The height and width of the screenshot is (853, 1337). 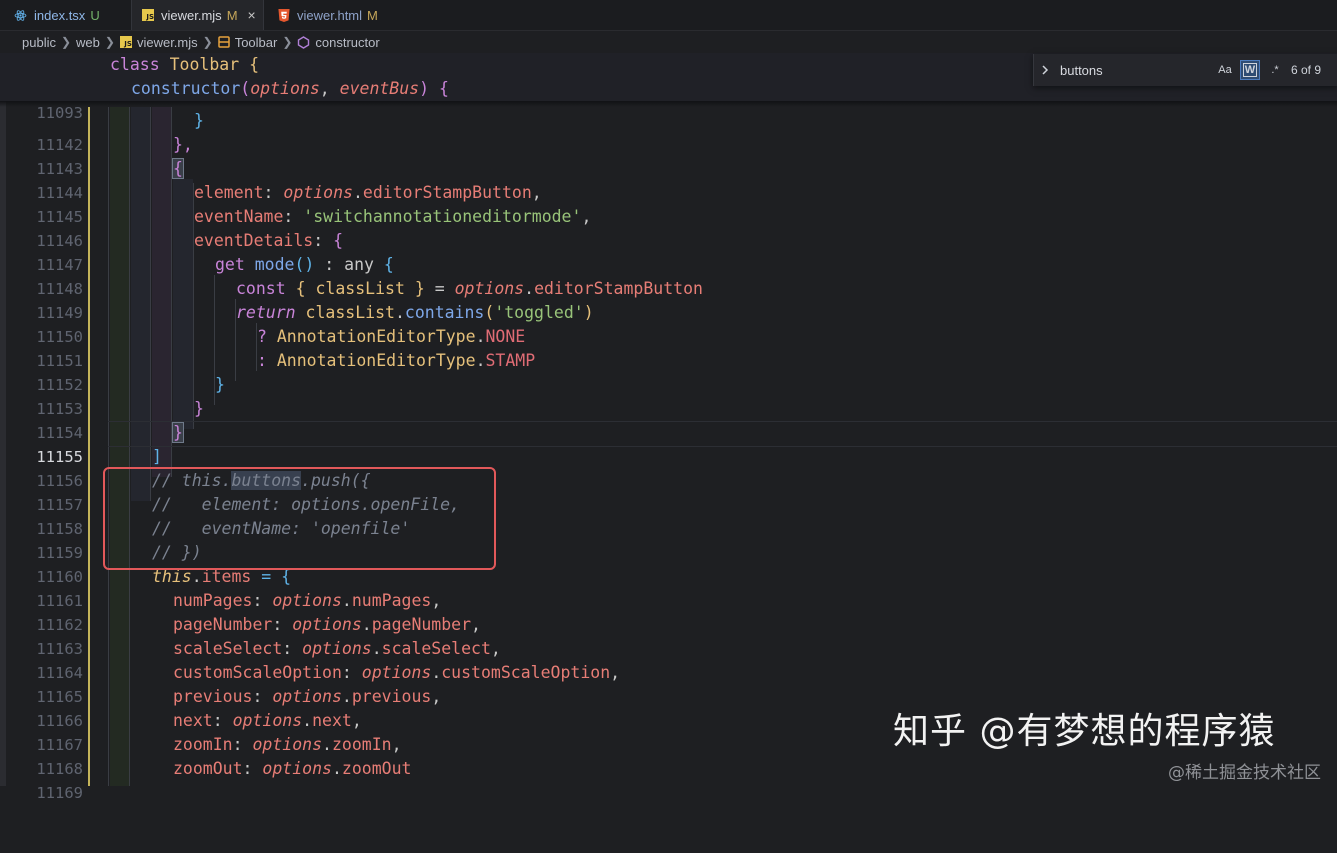 What do you see at coordinates (668, 443) in the screenshot?
I see `code-line-current: 11155 }` at bounding box center [668, 443].